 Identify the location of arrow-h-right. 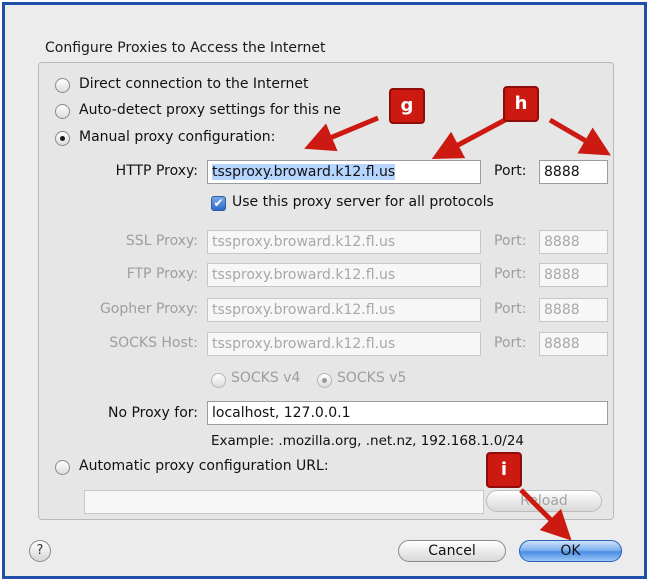
(579, 136).